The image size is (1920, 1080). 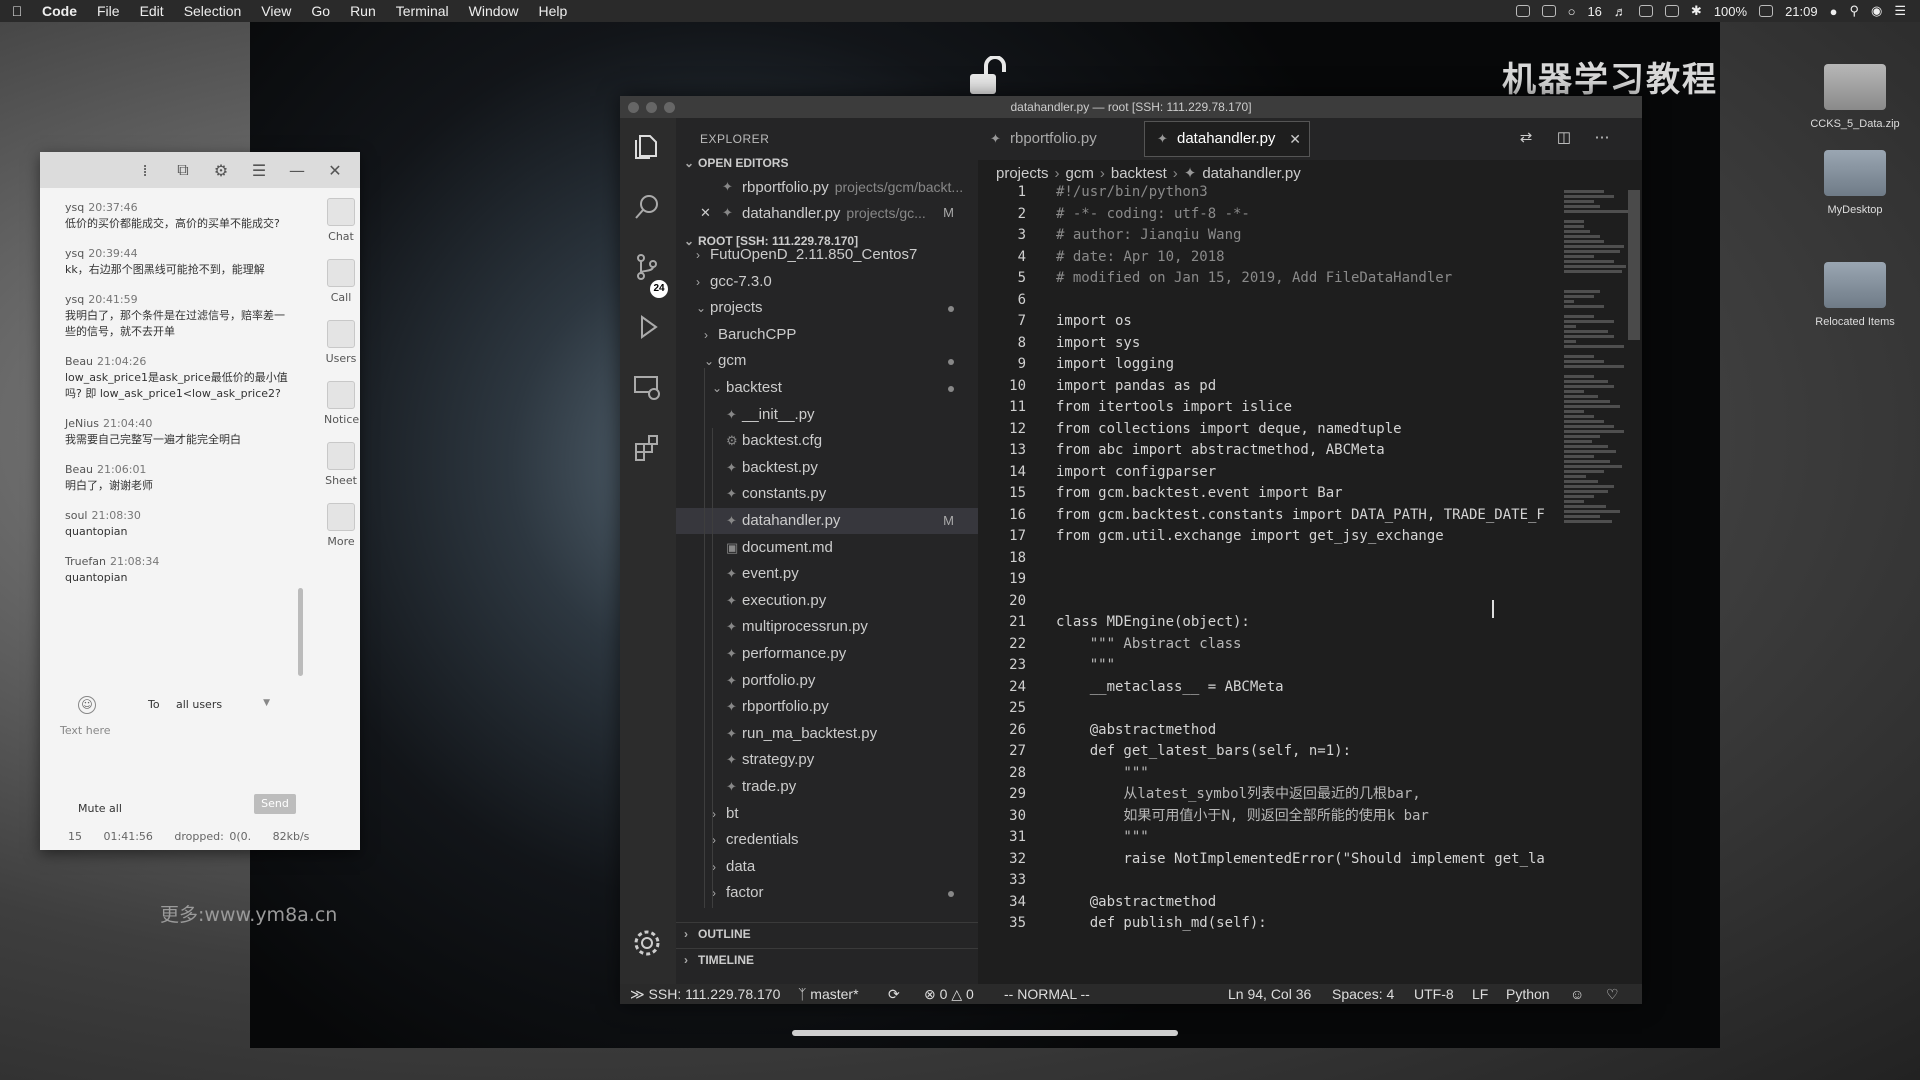 I want to click on menu-selection: Selection, so click(x=213, y=11).